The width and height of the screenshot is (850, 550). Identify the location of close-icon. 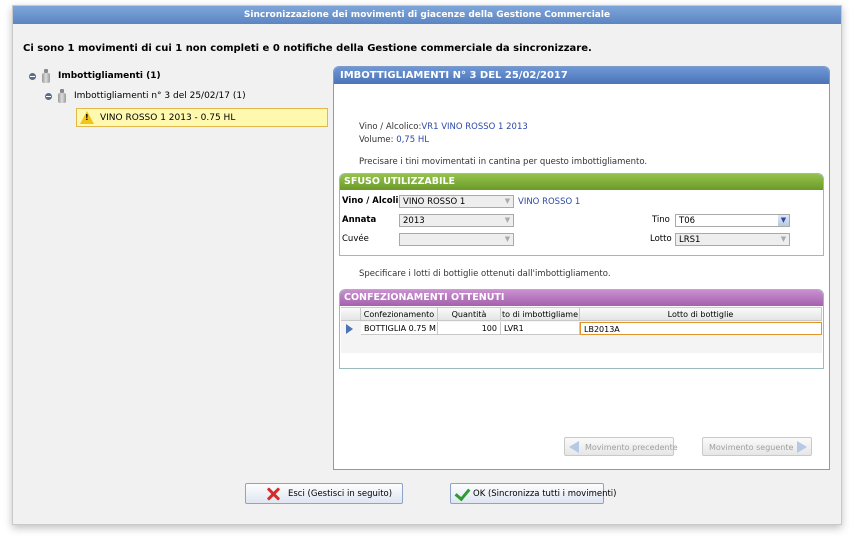
(273, 494).